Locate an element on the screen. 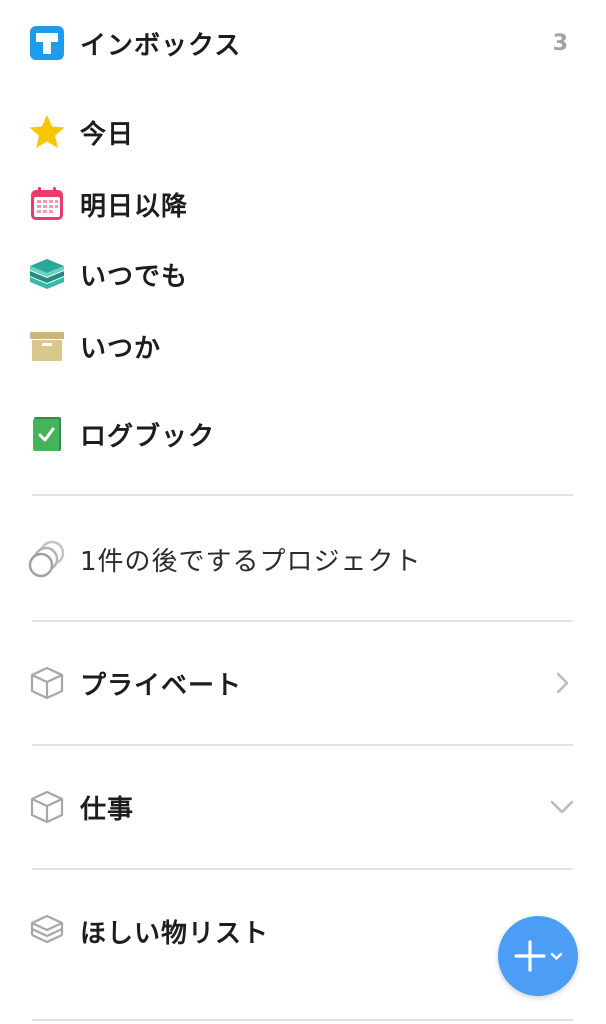 The image size is (606, 1024). inbox-label: インボックス is located at coordinates (161, 45).